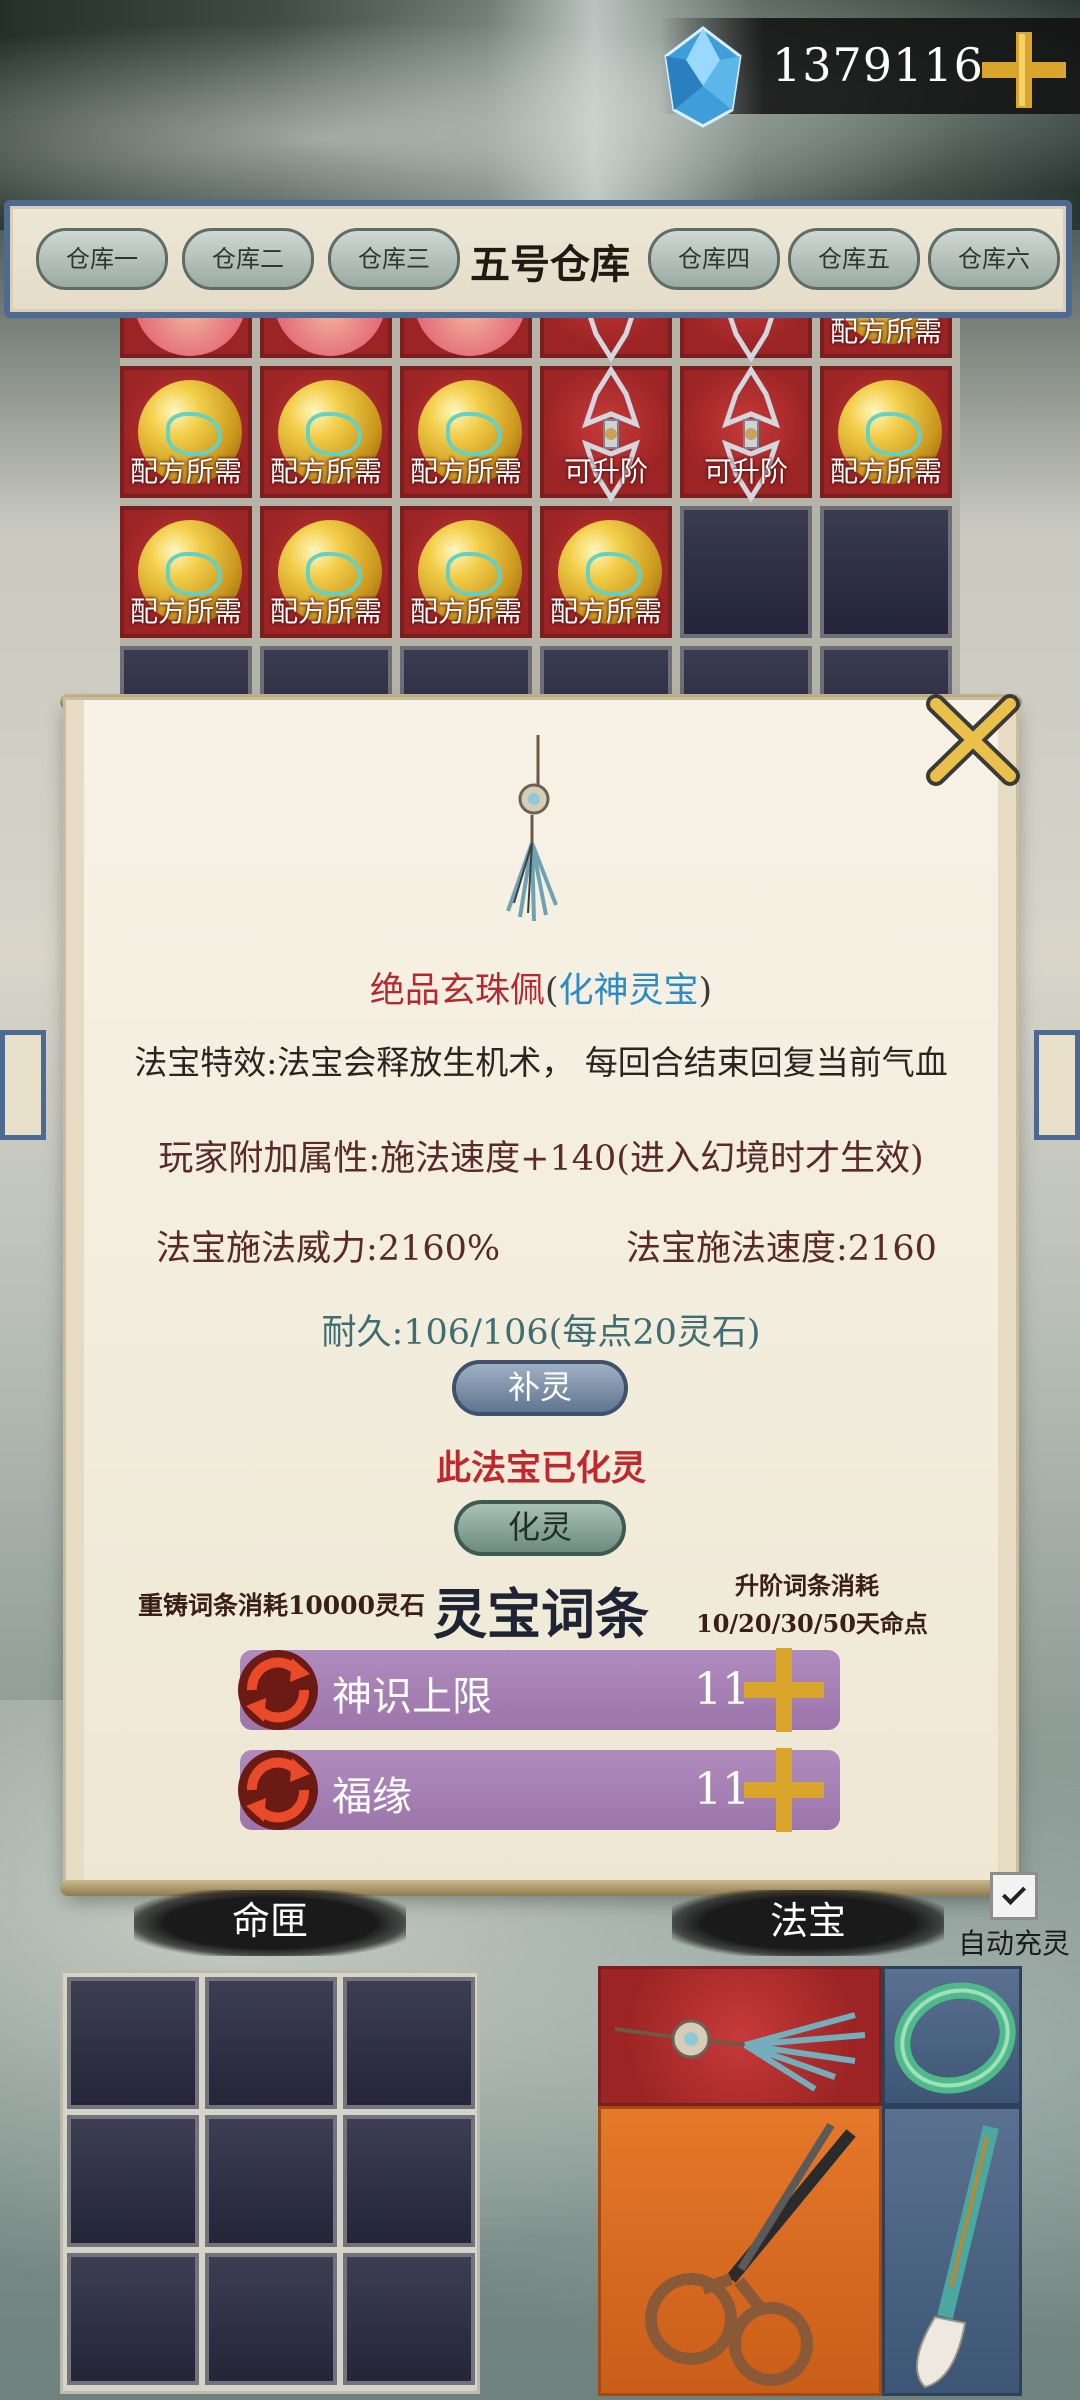  What do you see at coordinates (551, 991) in the screenshot?
I see `item-type-open-paren: (` at bounding box center [551, 991].